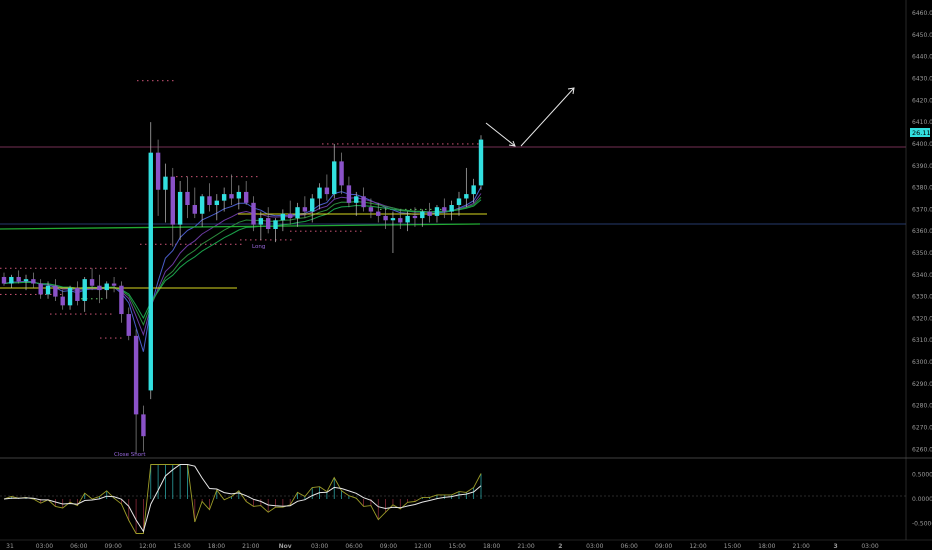 Image resolution: width=932 pixels, height=550 pixels. Describe the element at coordinates (422, 546) in the screenshot. I see `time-tick-label: 12:00` at that location.